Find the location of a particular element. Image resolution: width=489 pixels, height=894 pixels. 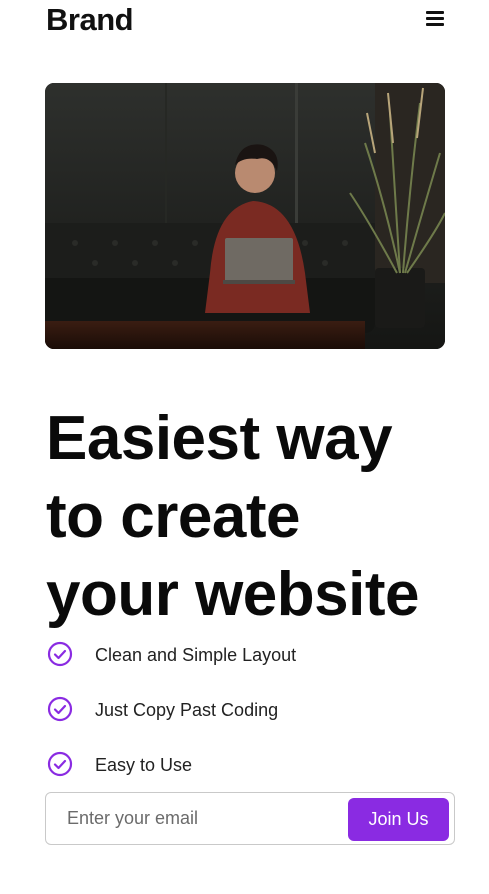

hamburger-menu-icon is located at coordinates (435, 19).